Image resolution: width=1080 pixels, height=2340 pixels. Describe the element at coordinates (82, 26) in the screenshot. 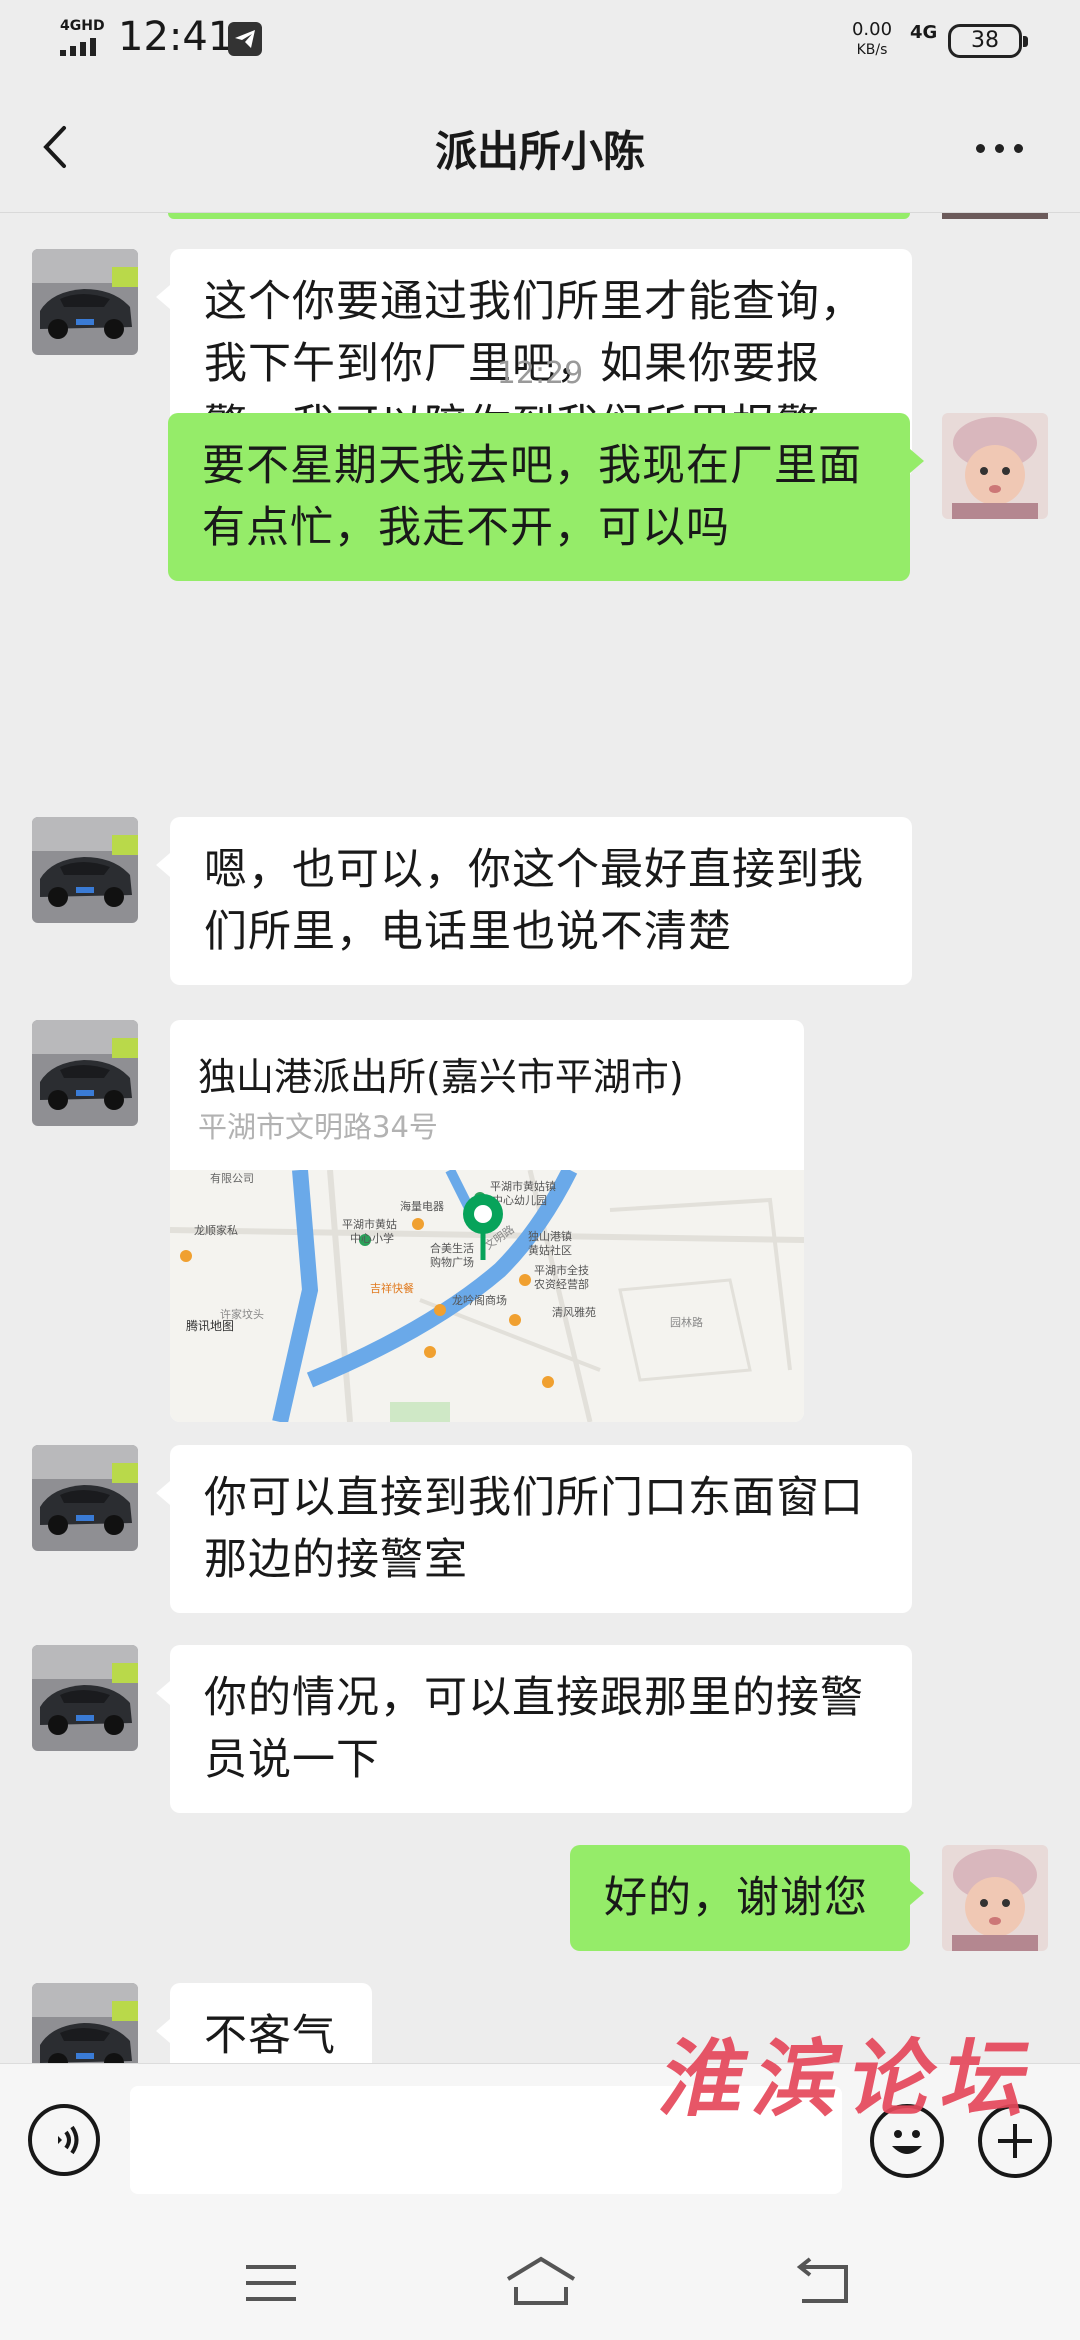

I see `network-label: 4GHD` at that location.